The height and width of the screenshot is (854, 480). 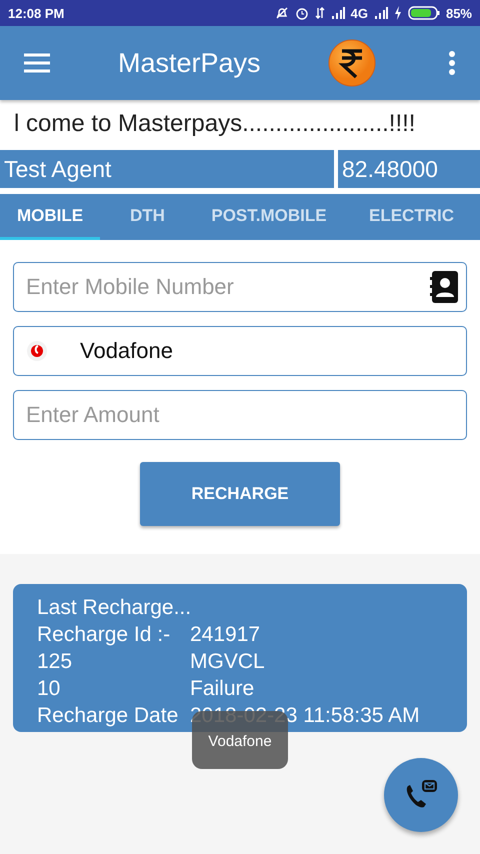 I want to click on detail-label: 10, so click(x=49, y=689).